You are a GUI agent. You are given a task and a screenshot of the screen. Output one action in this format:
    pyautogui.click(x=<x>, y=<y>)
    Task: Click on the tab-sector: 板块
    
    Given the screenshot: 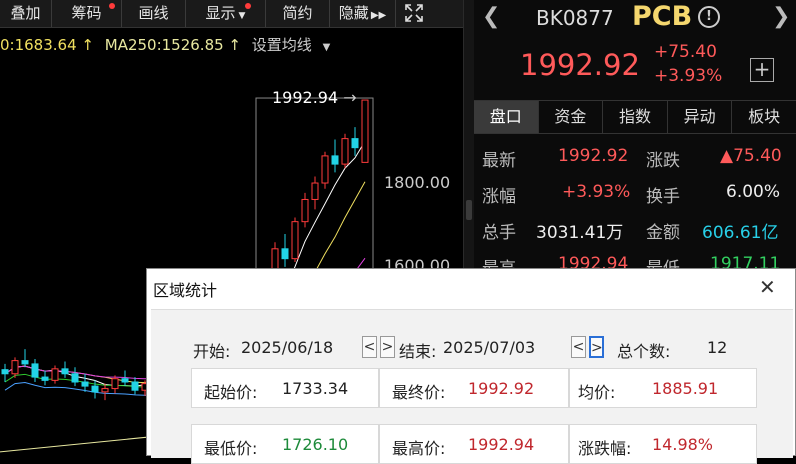 What is the action you would take?
    pyautogui.click(x=764, y=117)
    